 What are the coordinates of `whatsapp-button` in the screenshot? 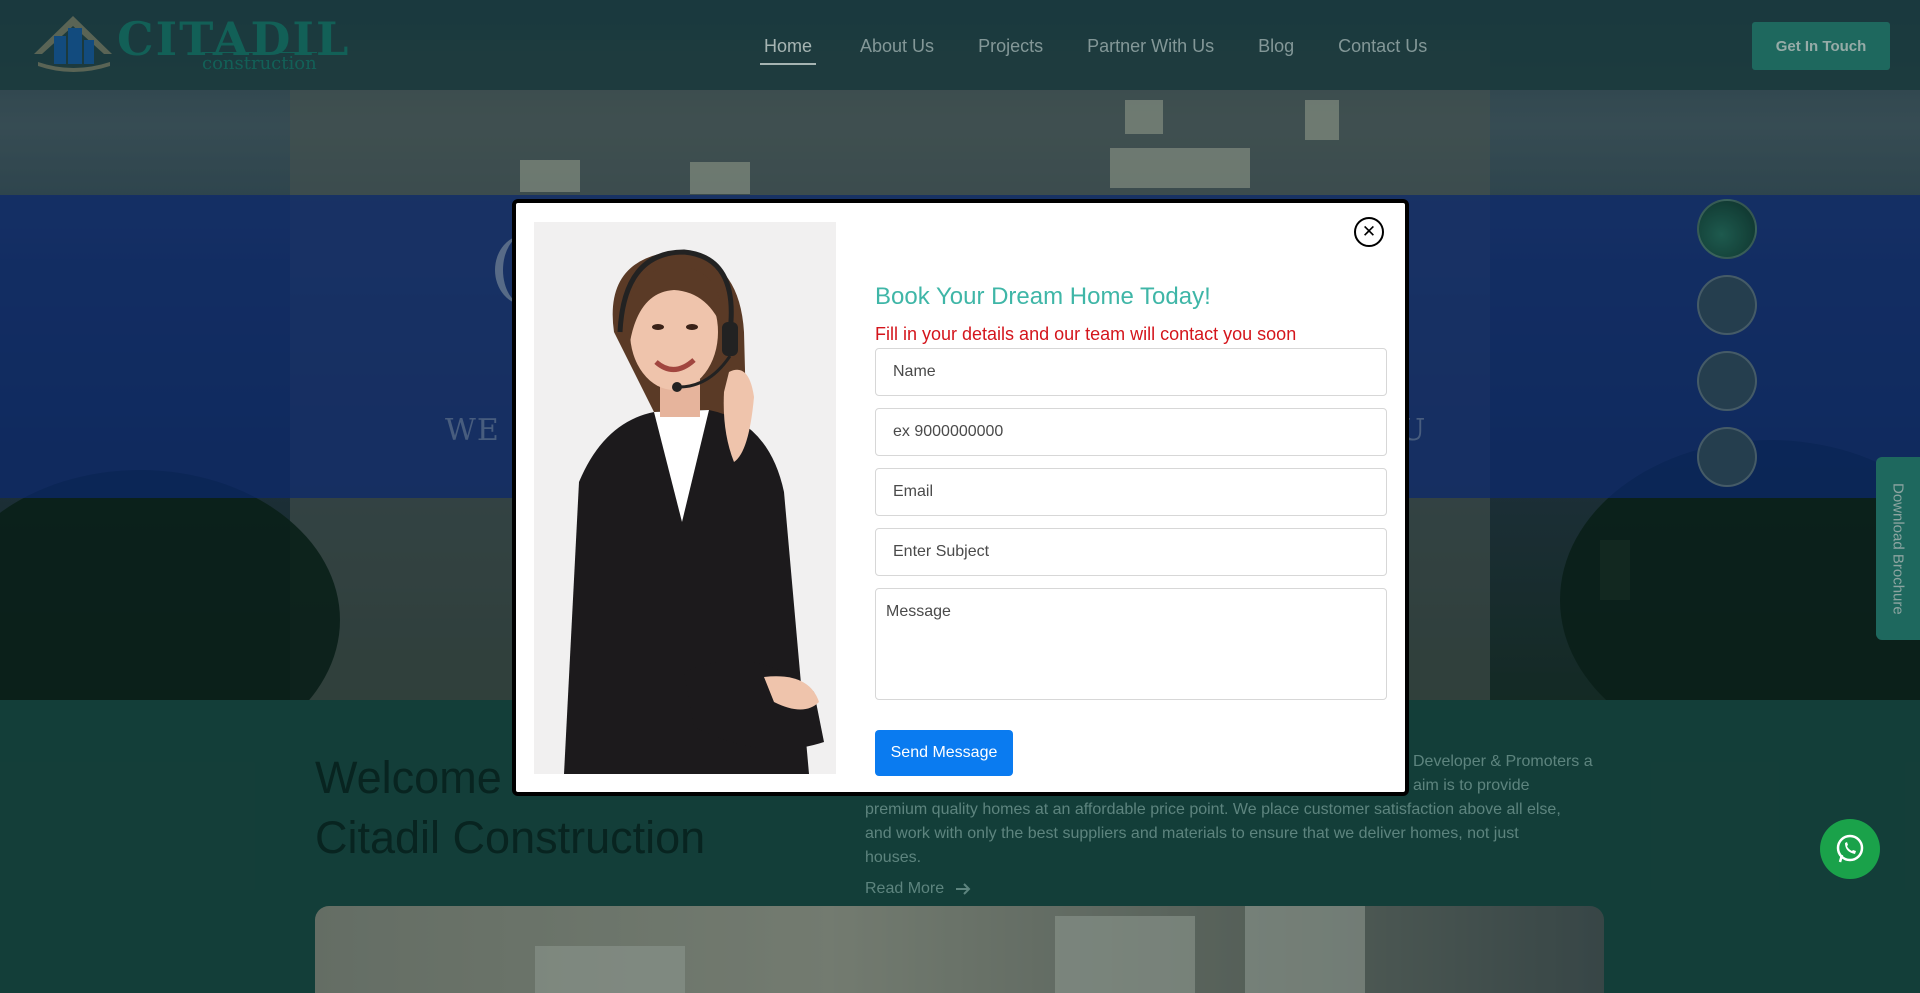 It's located at (1850, 849).